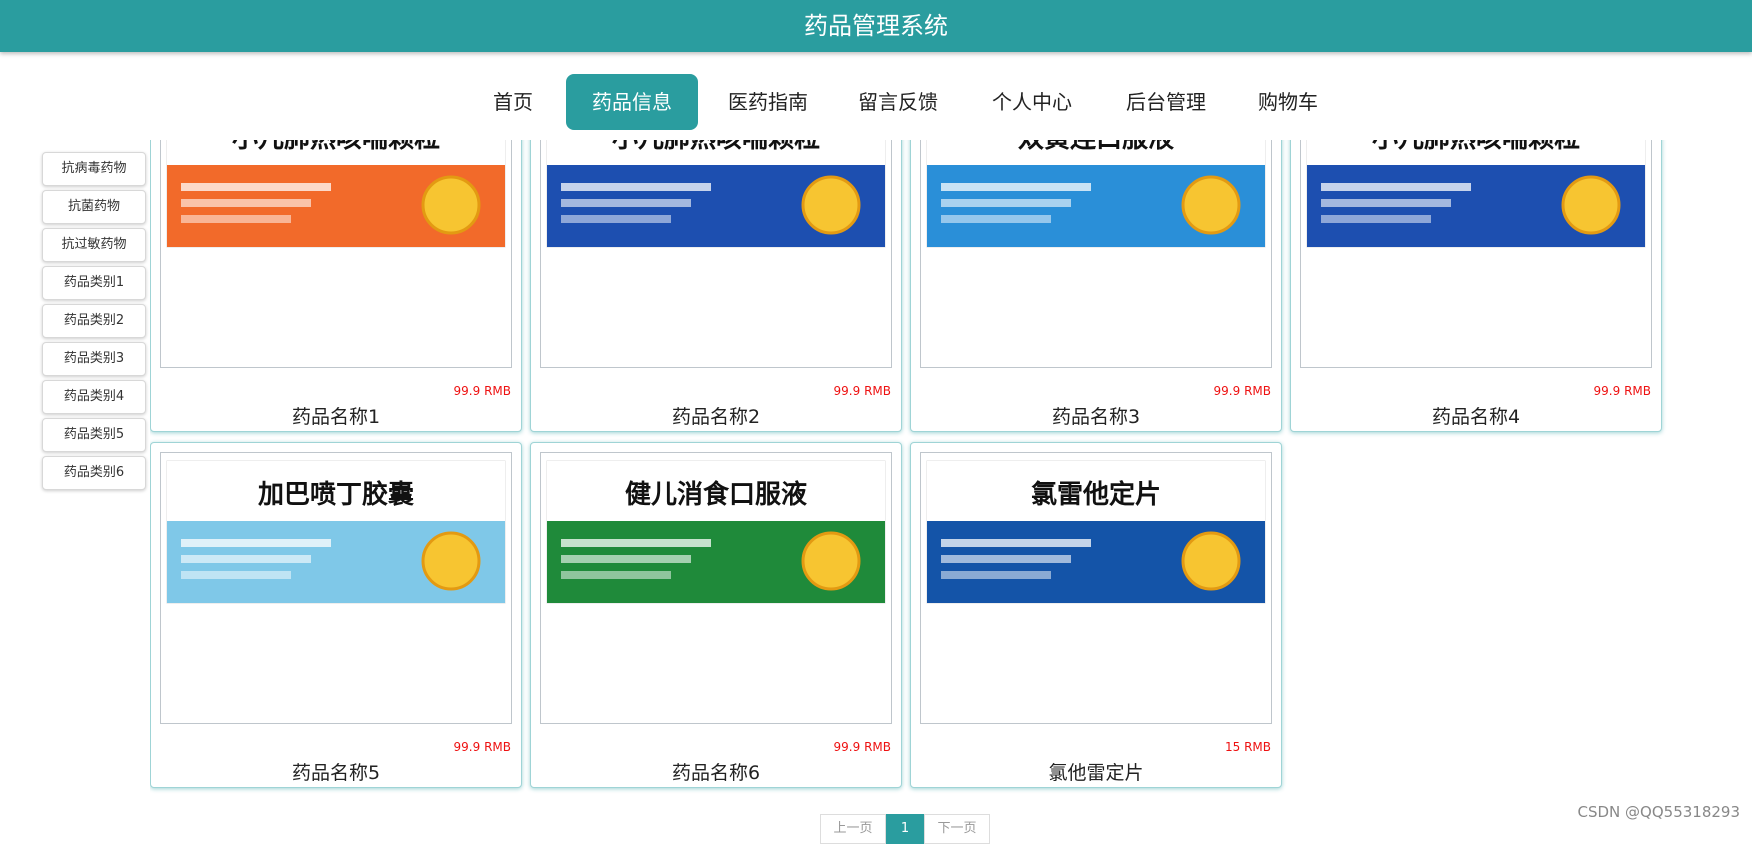 The width and height of the screenshot is (1752, 844). What do you see at coordinates (768, 102) in the screenshot?
I see `nav-item-guide: 医药指南` at bounding box center [768, 102].